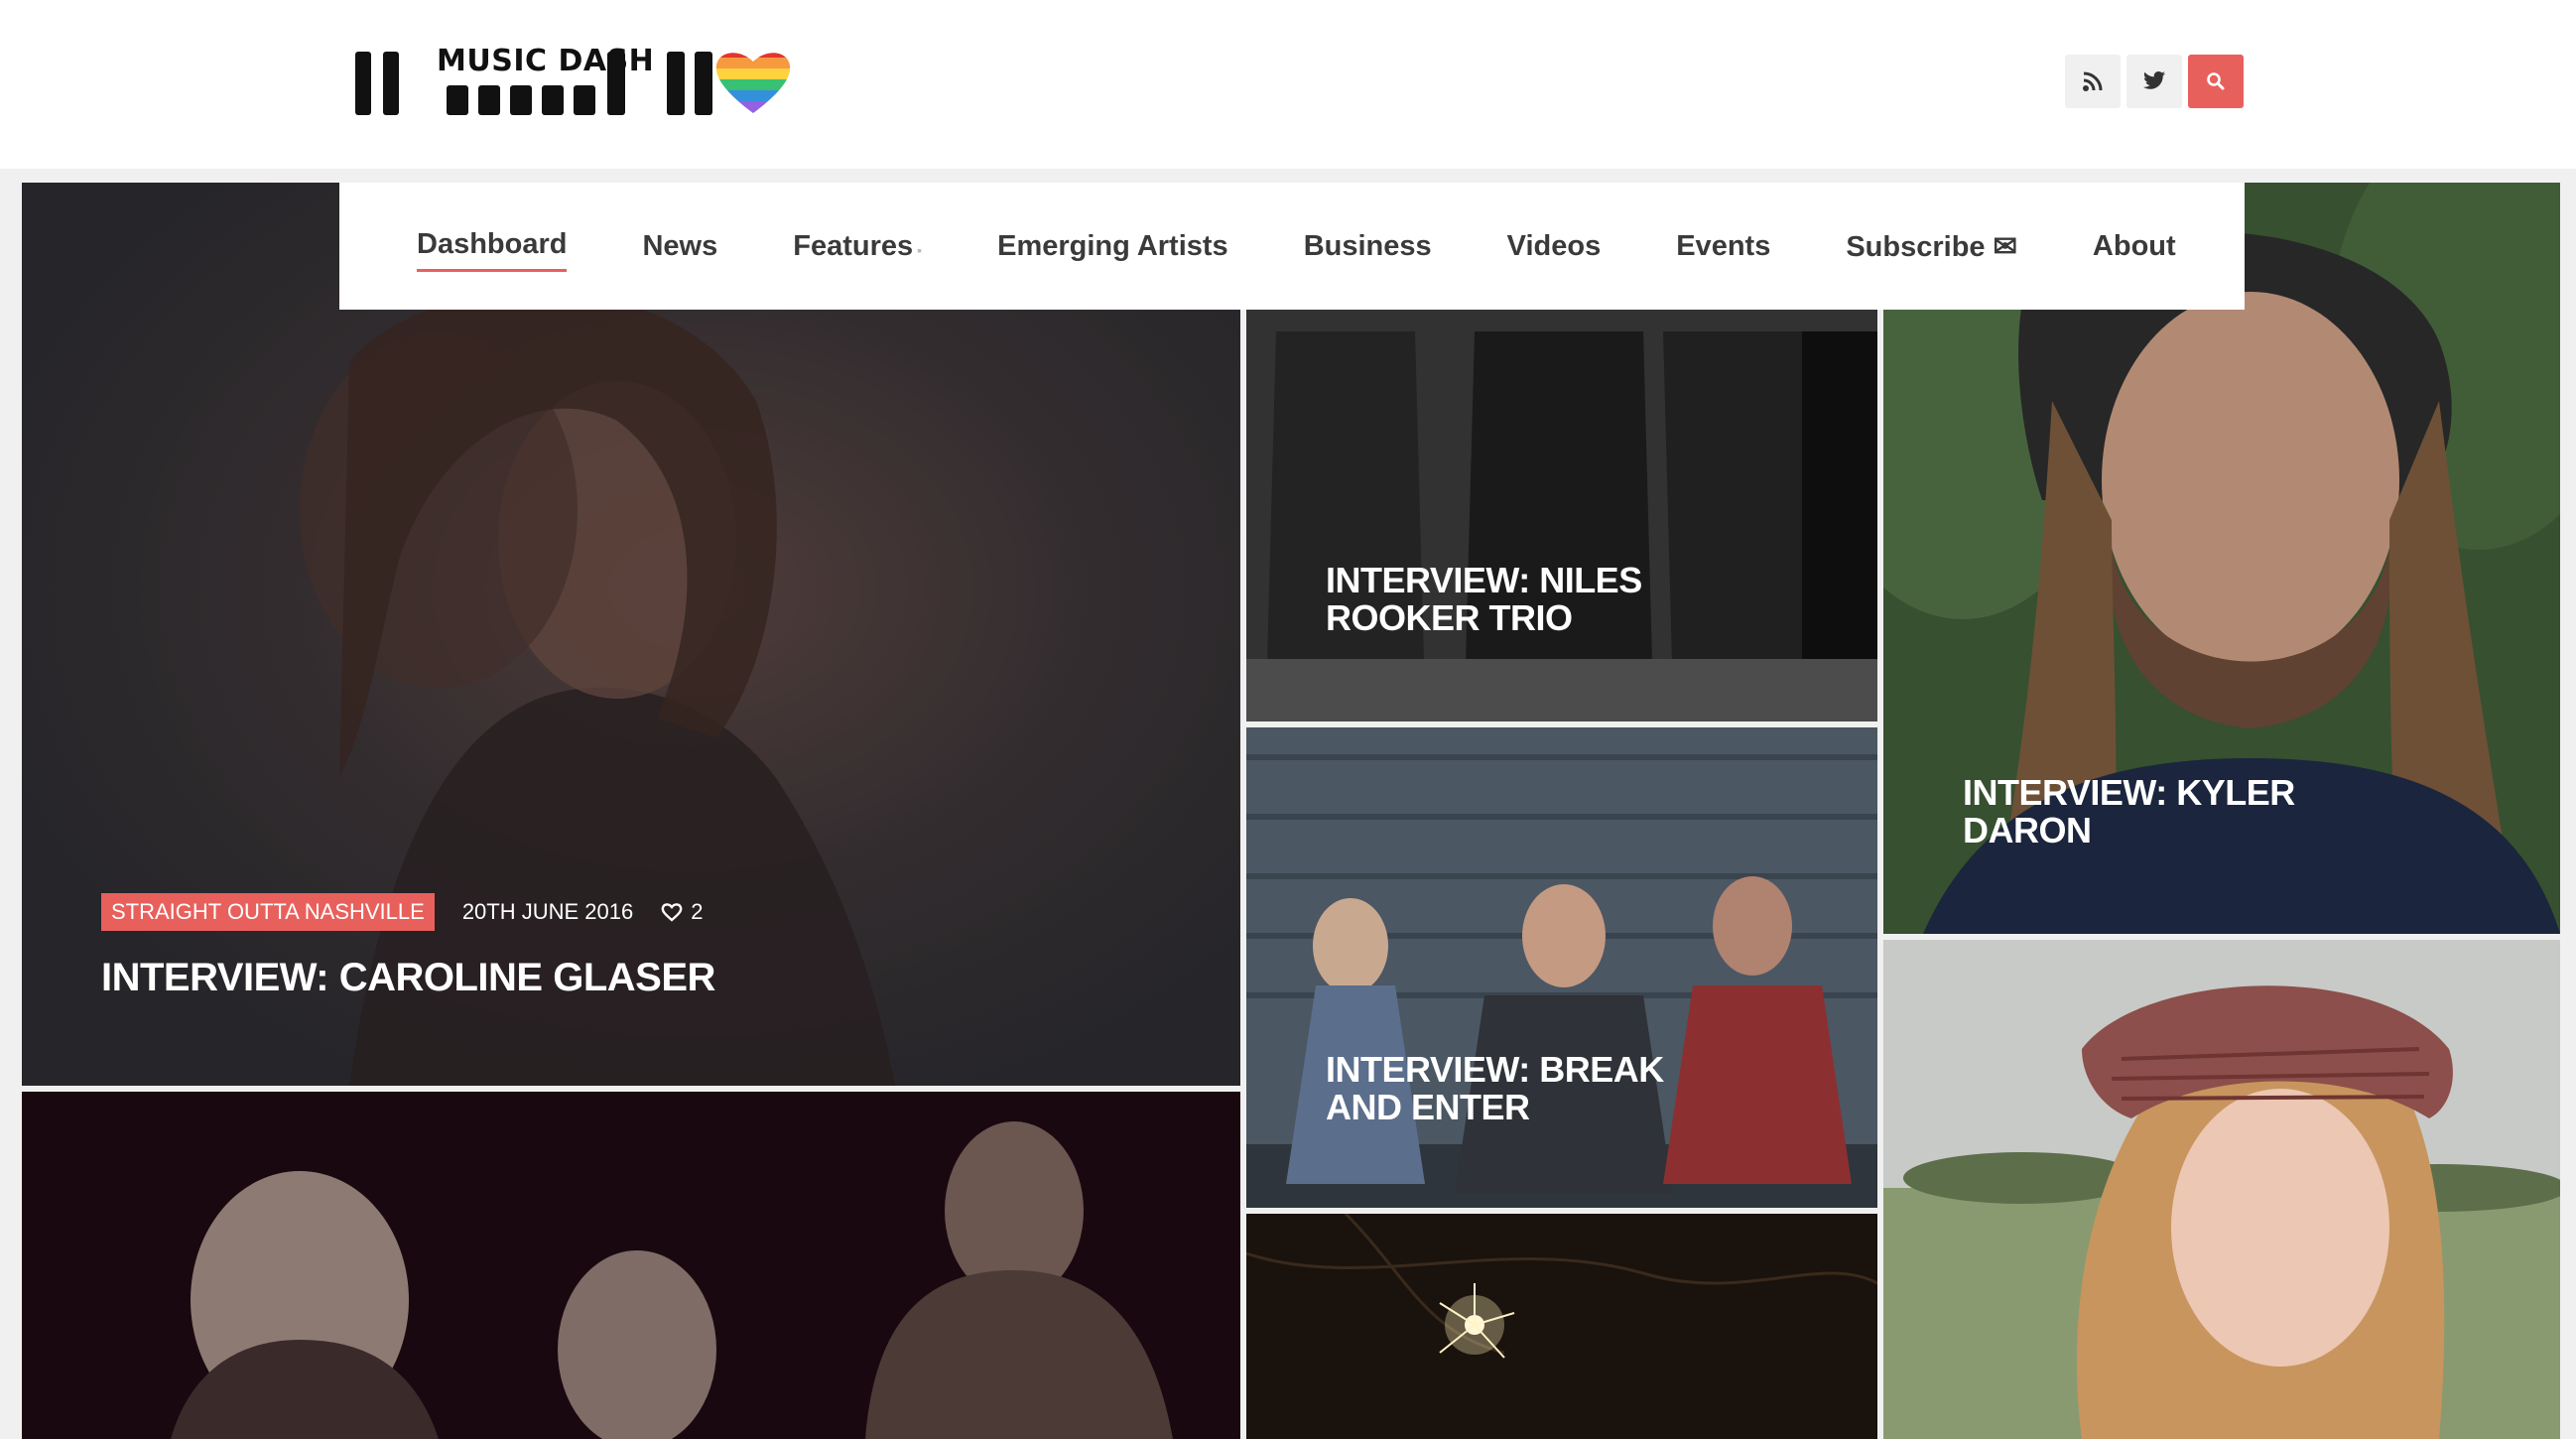 Image resolution: width=2576 pixels, height=1439 pixels. What do you see at coordinates (1723, 246) in the screenshot?
I see `nav-events: Events` at bounding box center [1723, 246].